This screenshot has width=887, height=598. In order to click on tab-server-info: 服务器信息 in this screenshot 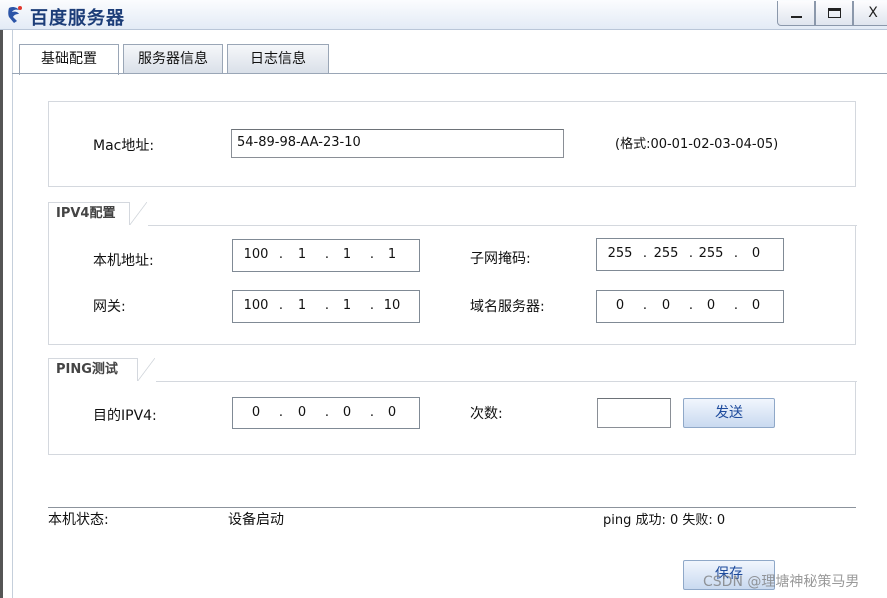, I will do `click(173, 59)`.